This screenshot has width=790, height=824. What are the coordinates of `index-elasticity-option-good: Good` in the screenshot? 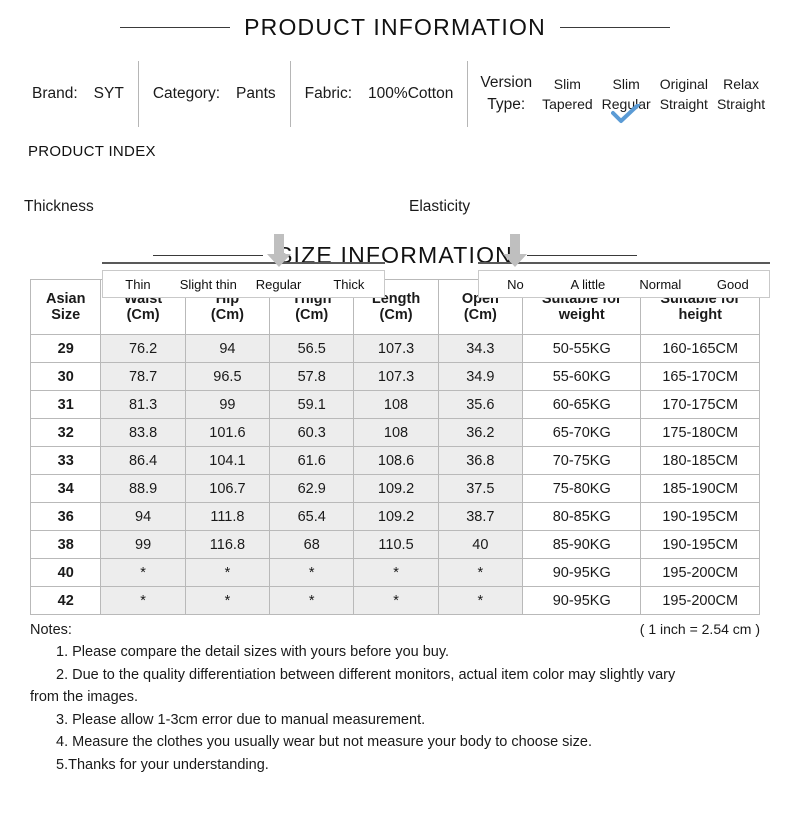 It's located at (733, 284).